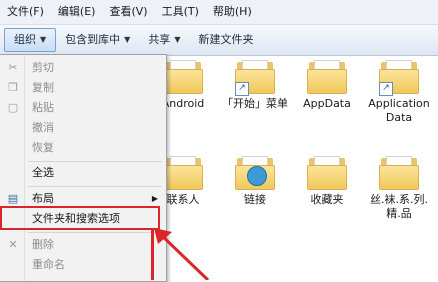  I want to click on annotation-arrow-icon, so click(182, 254).